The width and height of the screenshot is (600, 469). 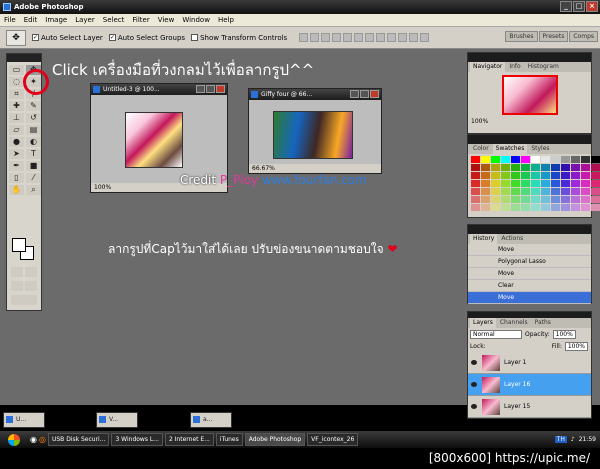 I want to click on tab-paths: Paths, so click(x=543, y=323).